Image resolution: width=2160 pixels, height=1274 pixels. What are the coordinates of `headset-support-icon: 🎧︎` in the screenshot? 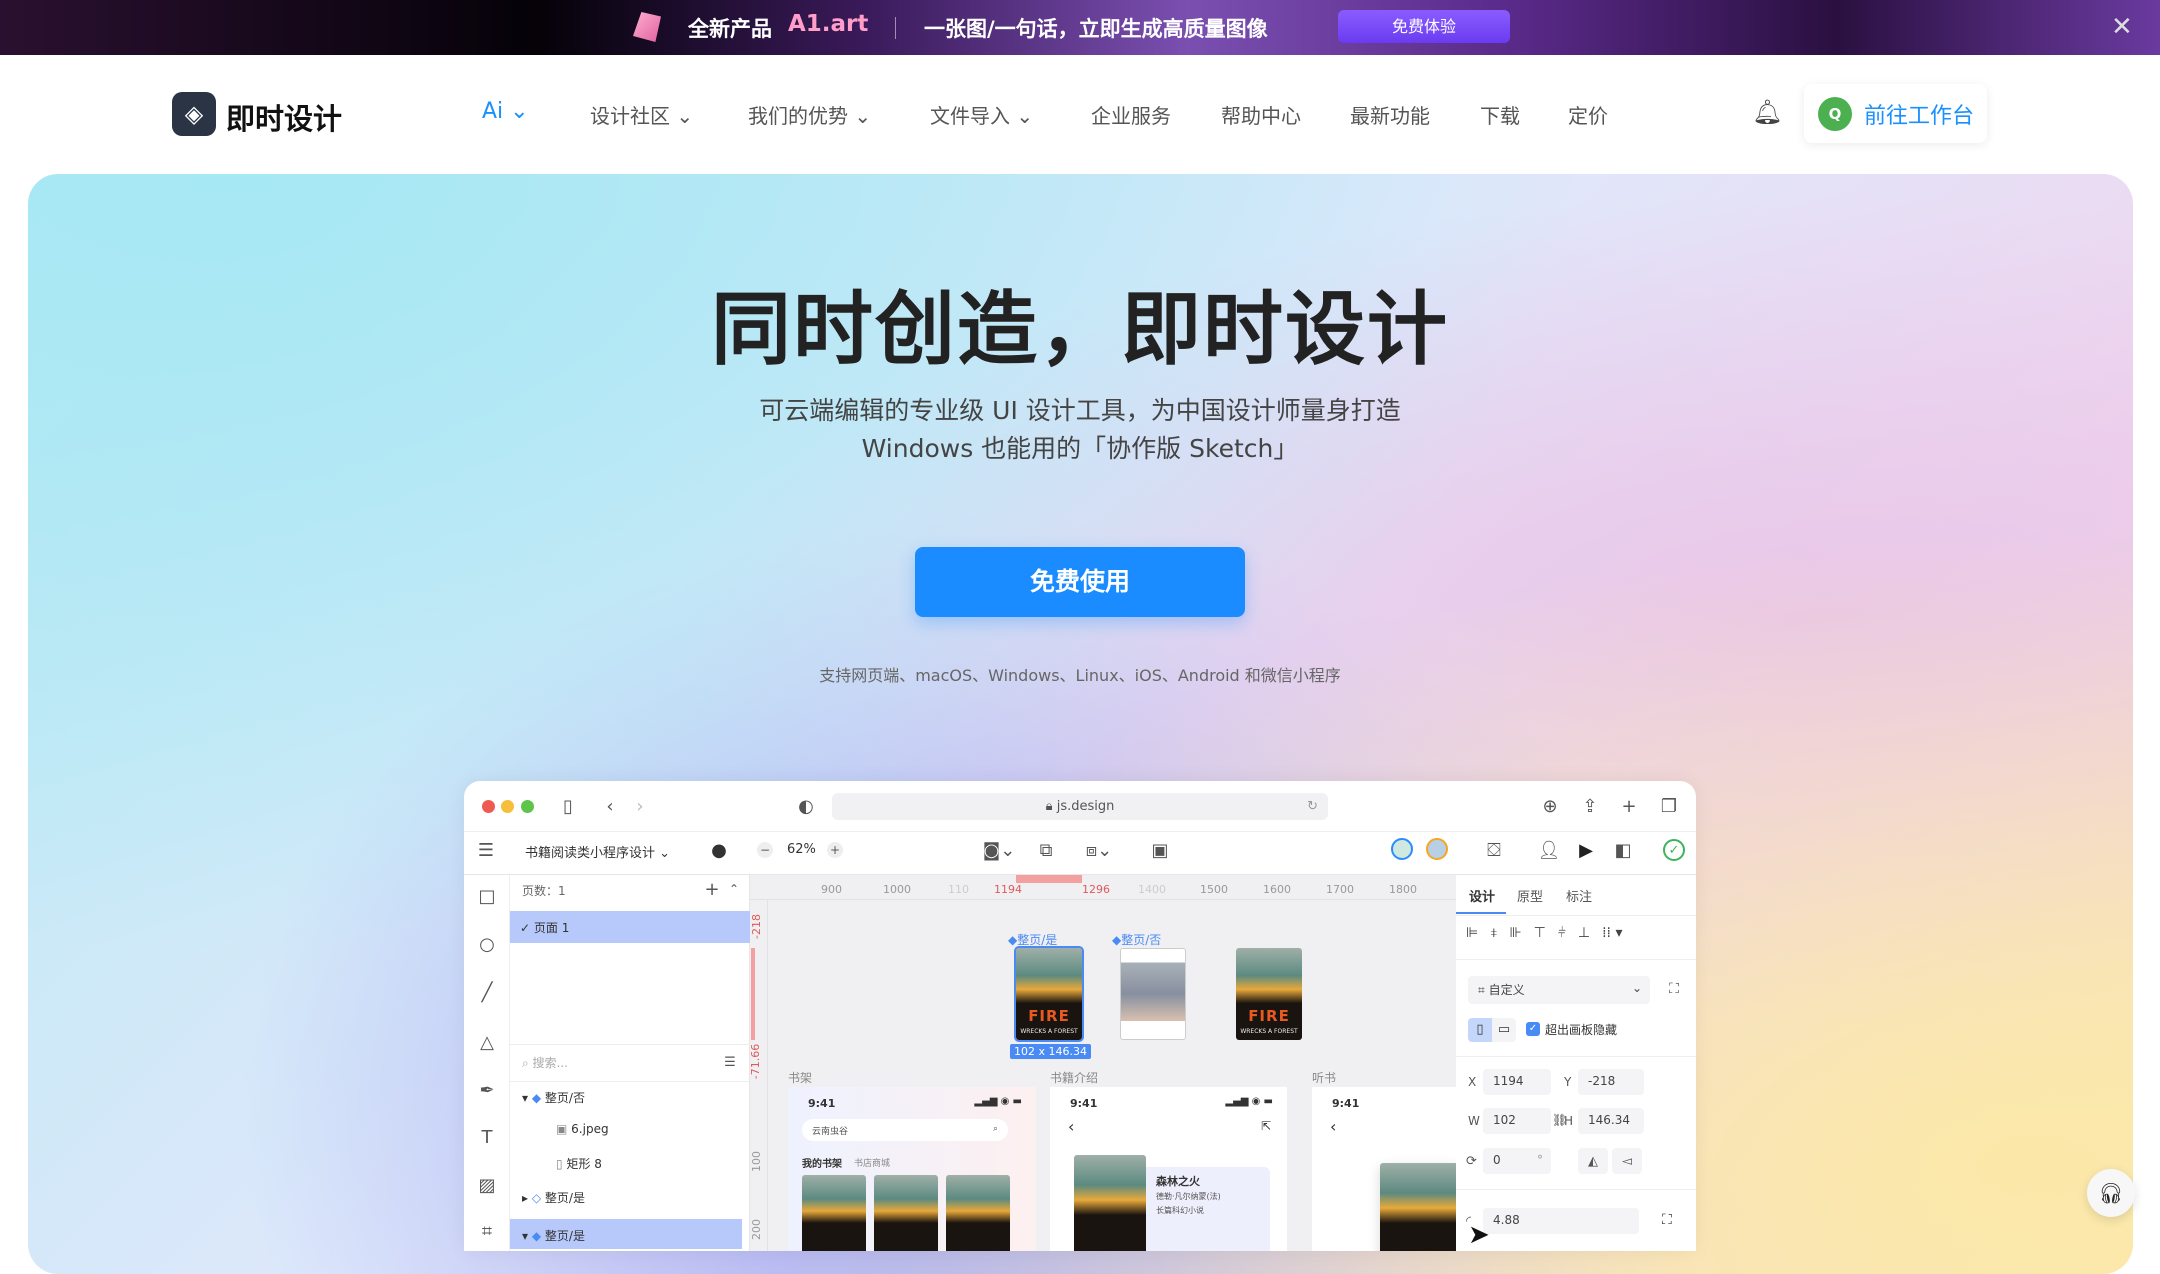 It's located at (2111, 1193).